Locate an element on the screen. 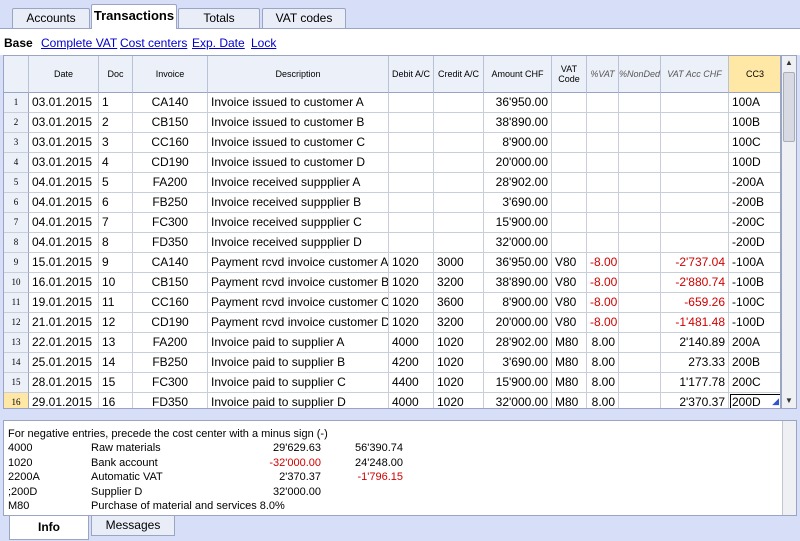  view-cost-centers: Cost centers is located at coordinates (153, 43).